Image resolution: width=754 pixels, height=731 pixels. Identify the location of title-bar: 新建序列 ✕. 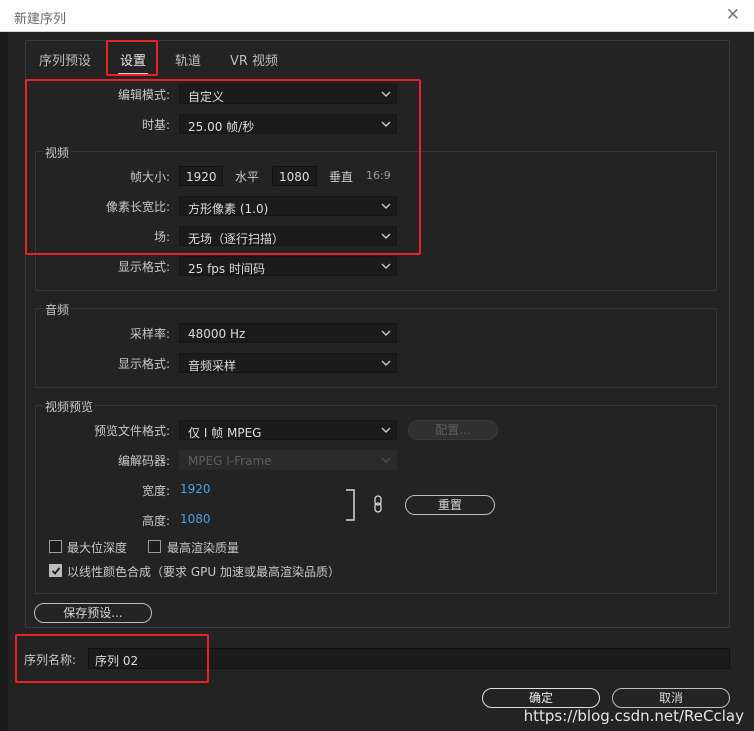
(377, 16).